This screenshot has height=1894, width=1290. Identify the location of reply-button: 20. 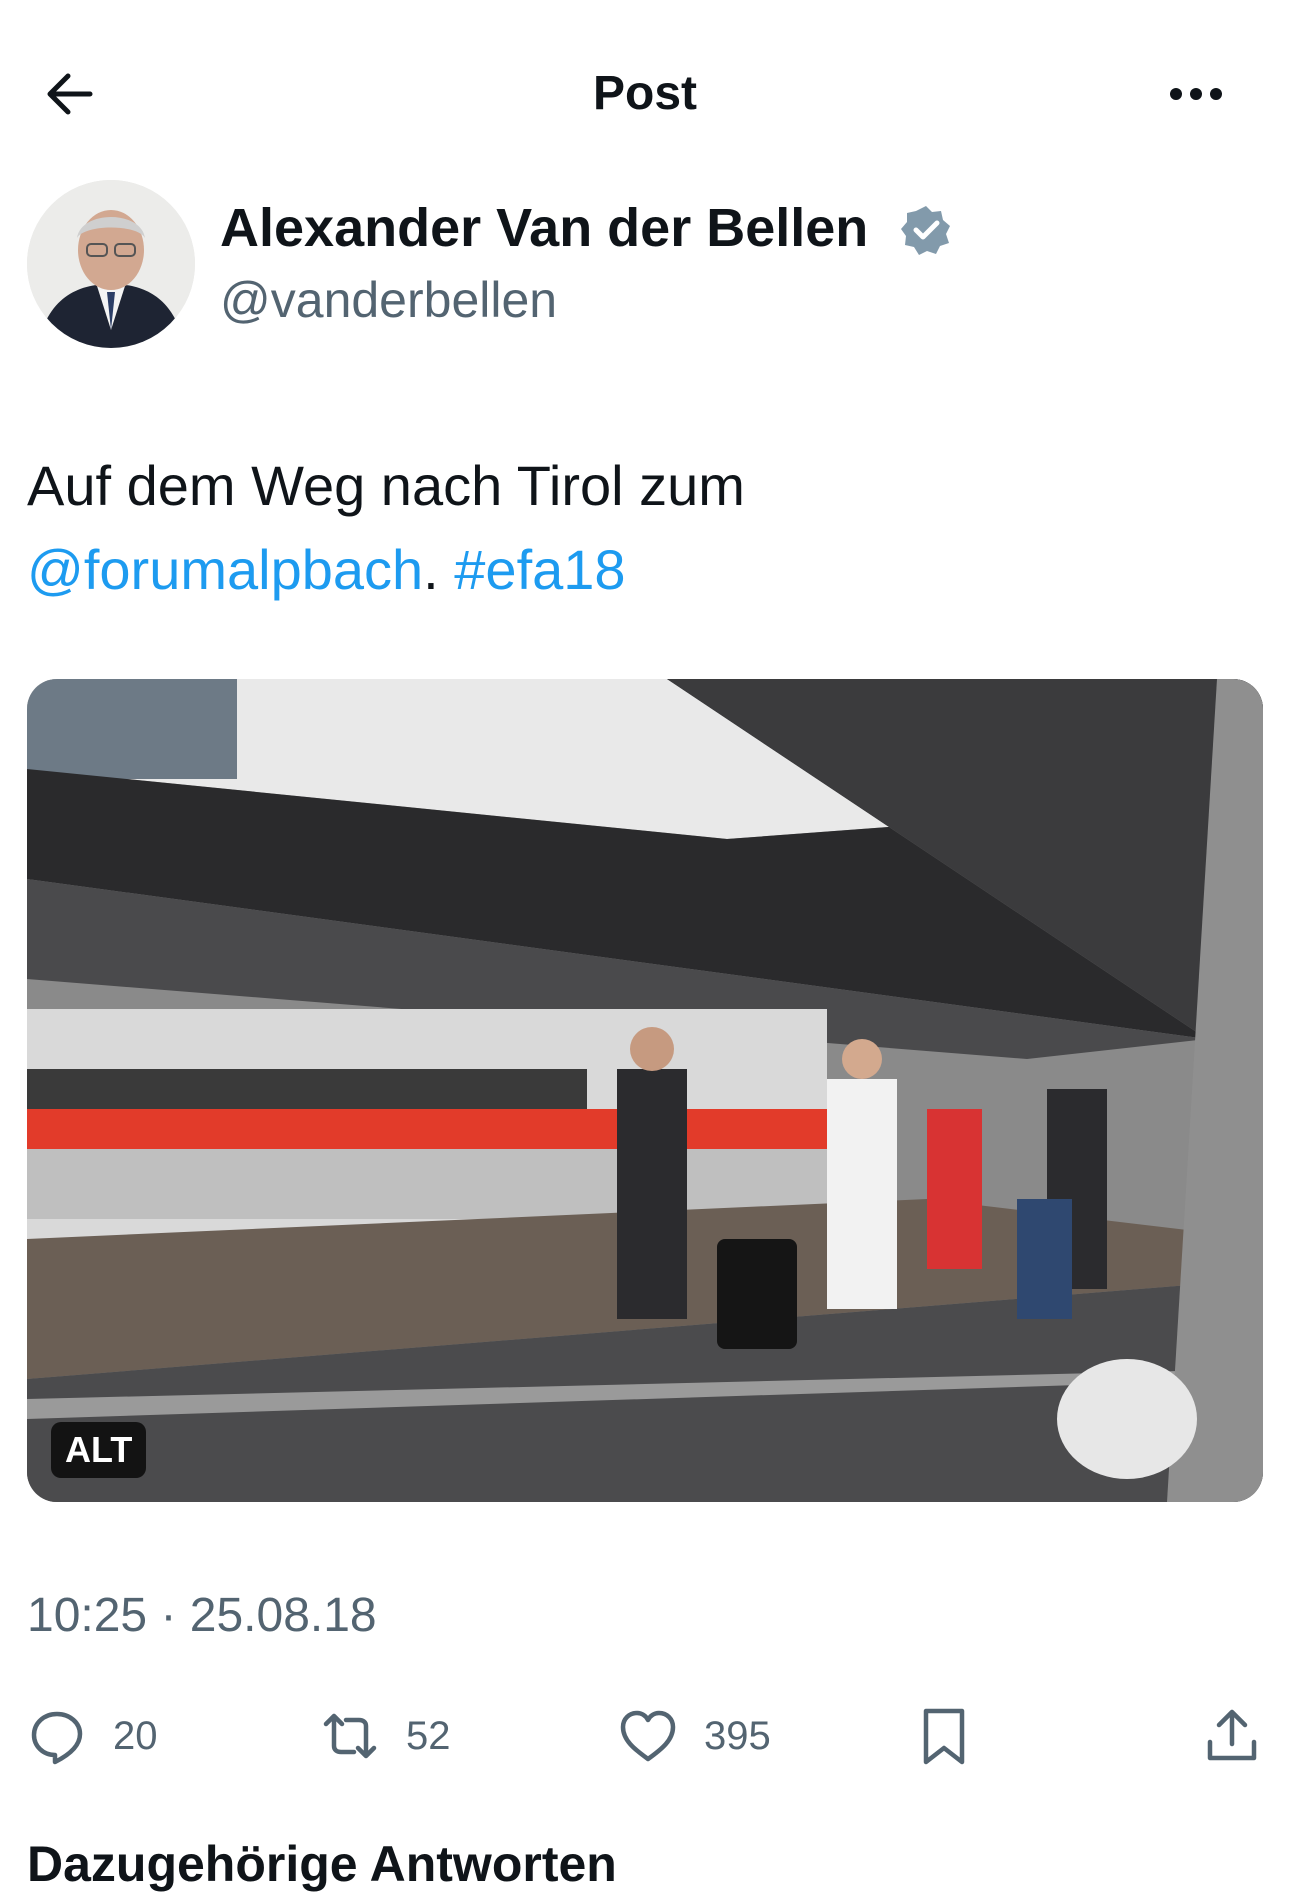
(92, 1736).